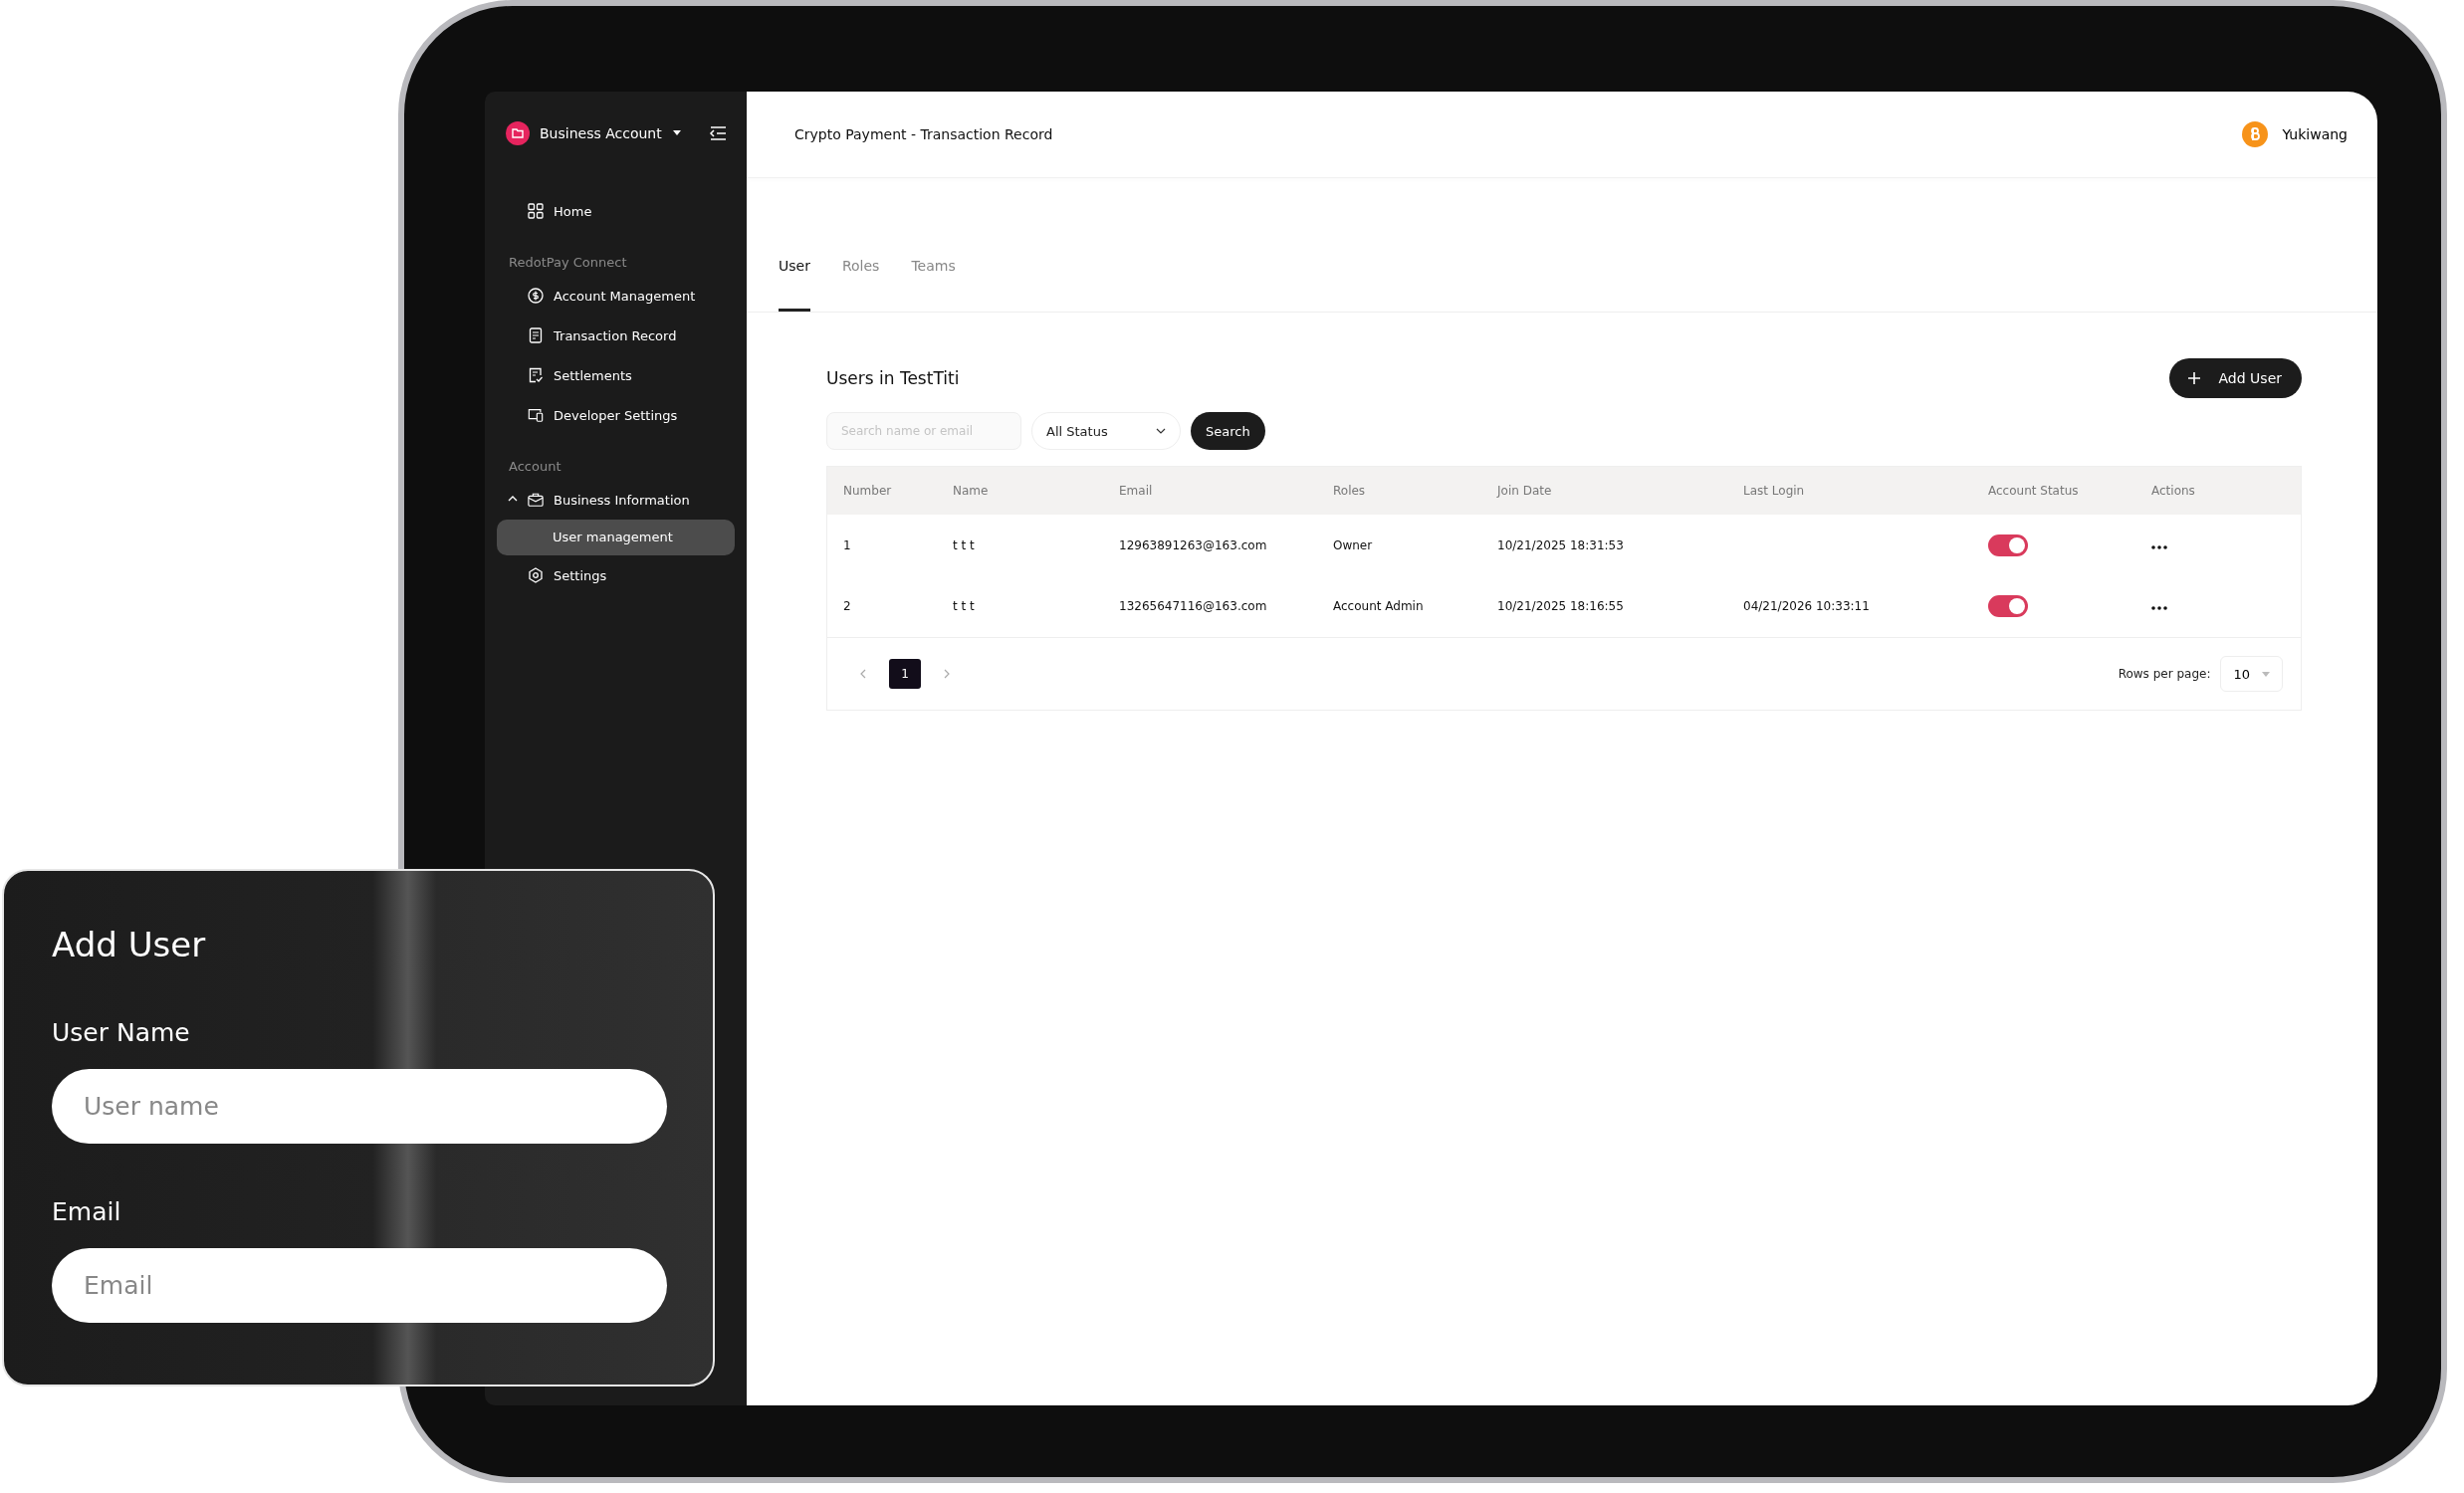  What do you see at coordinates (518, 133) in the screenshot?
I see `folder-icon` at bounding box center [518, 133].